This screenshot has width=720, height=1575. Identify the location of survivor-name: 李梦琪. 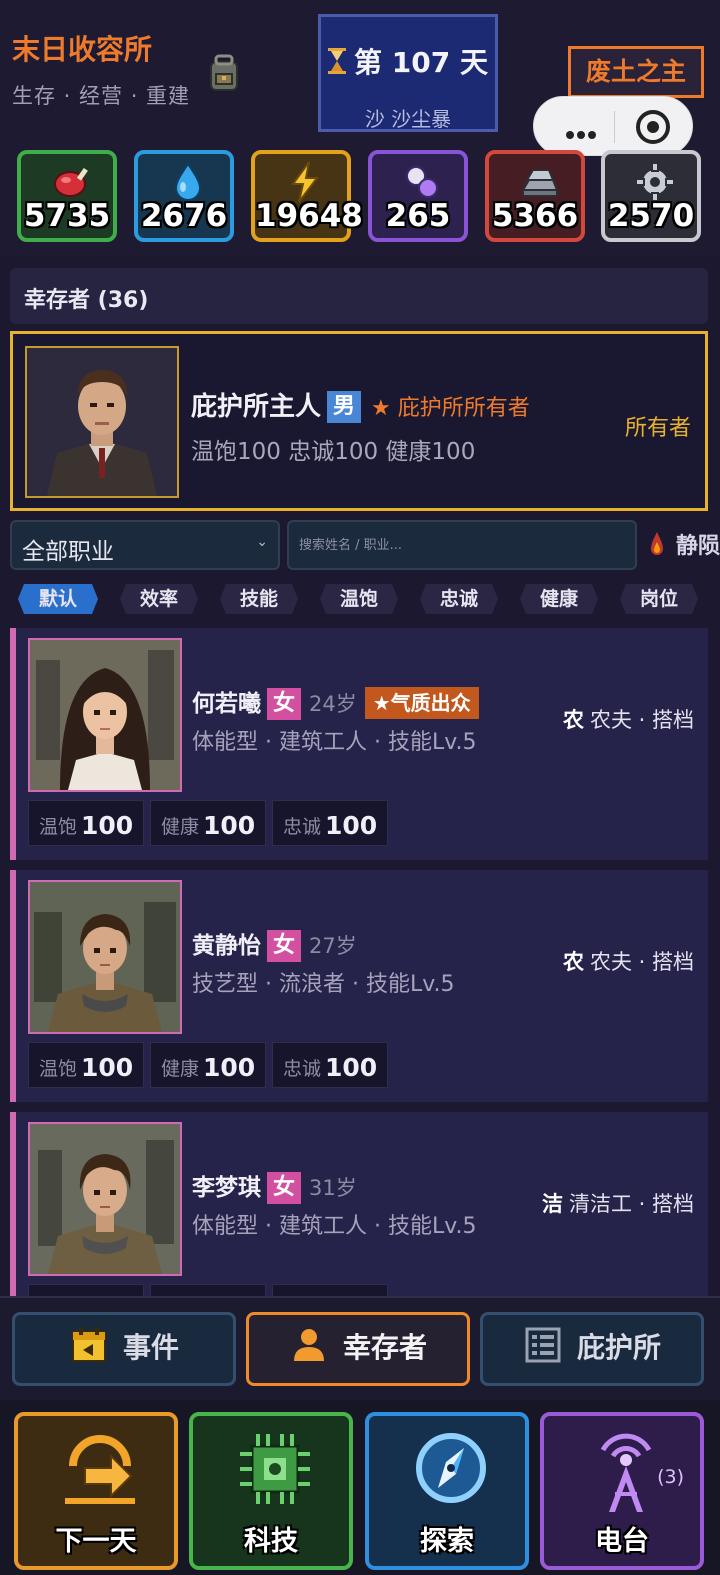
(226, 1188).